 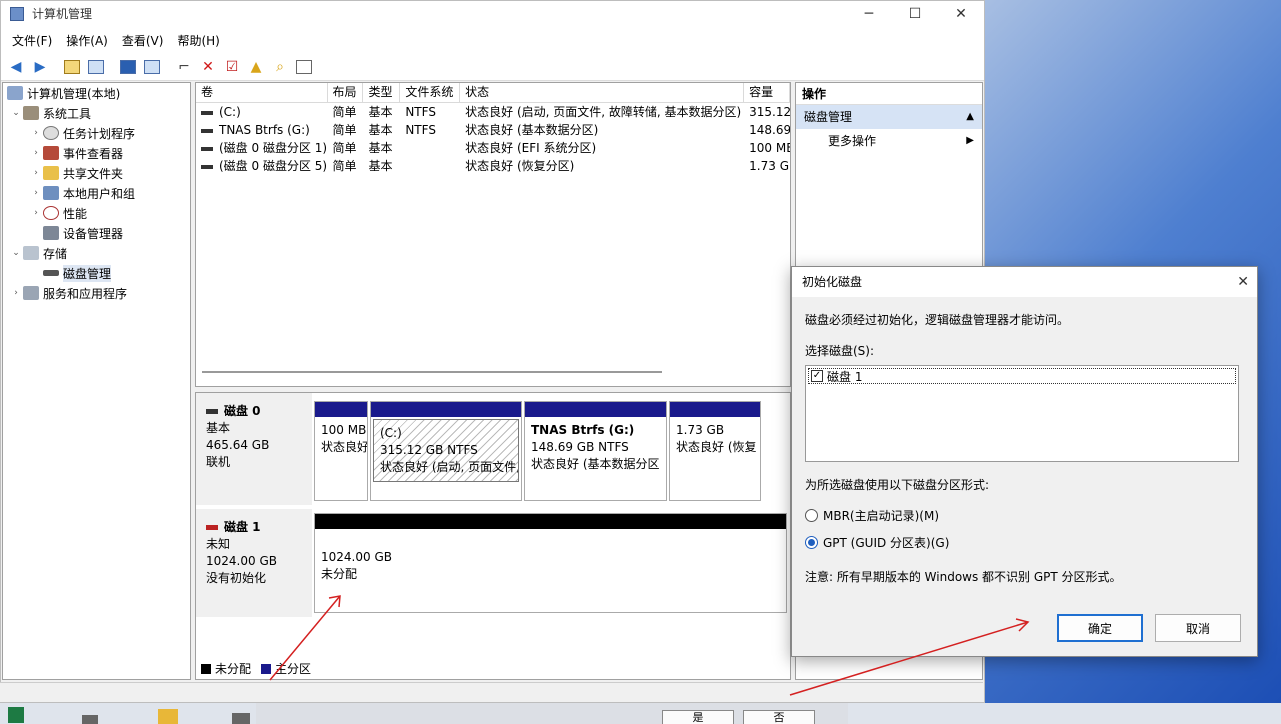 What do you see at coordinates (779, 717) in the screenshot?
I see `no-button: 否` at bounding box center [779, 717].